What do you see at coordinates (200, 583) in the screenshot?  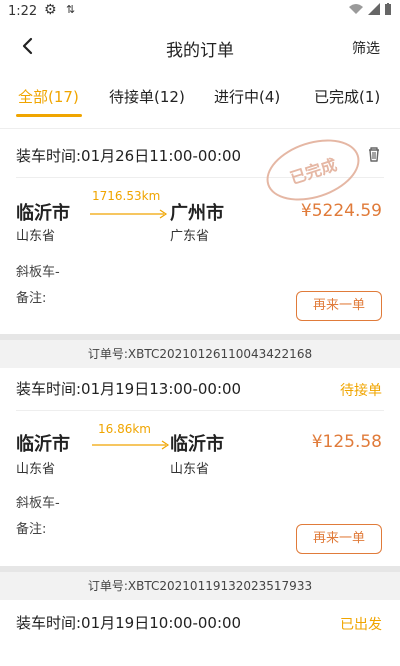 I see `order-number: 订单号:XBTC20210119132023517933` at bounding box center [200, 583].